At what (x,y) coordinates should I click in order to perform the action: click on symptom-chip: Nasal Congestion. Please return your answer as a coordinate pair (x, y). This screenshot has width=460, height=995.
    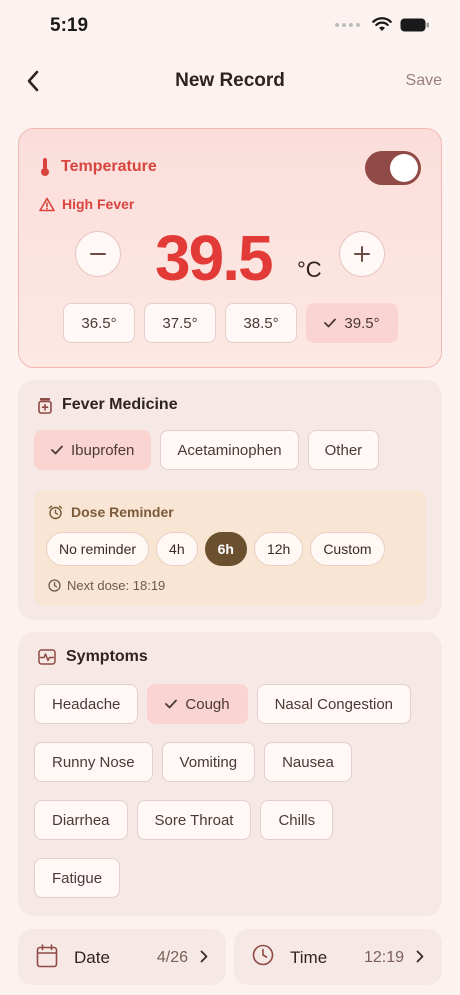
    Looking at the image, I should click on (333, 704).